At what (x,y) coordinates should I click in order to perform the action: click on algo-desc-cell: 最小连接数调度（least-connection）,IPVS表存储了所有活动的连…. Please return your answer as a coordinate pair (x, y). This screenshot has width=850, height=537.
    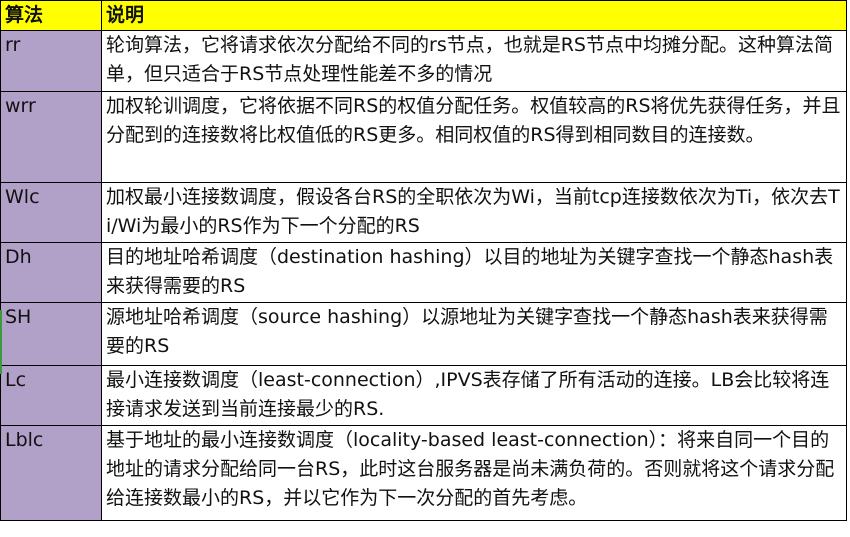
    Looking at the image, I should click on (474, 395).